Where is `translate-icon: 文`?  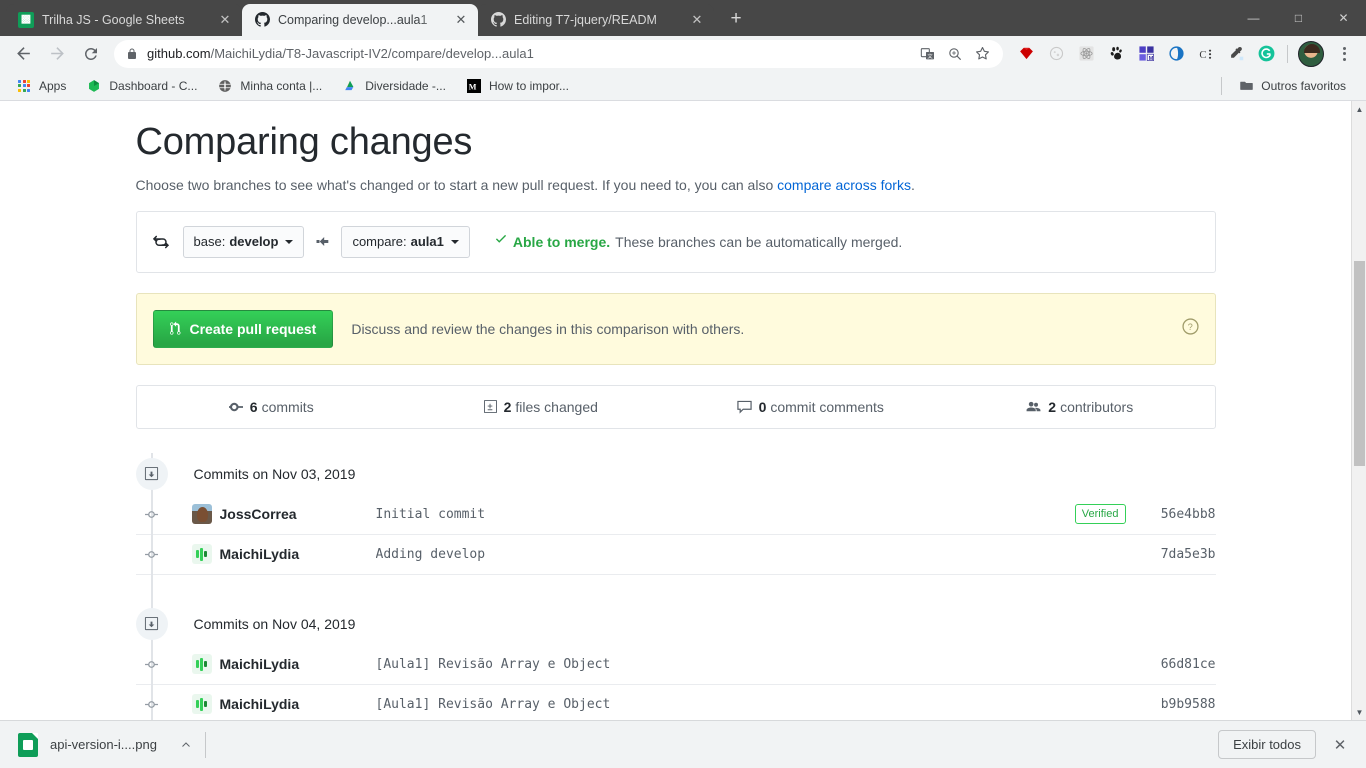 translate-icon: 文 is located at coordinates (928, 54).